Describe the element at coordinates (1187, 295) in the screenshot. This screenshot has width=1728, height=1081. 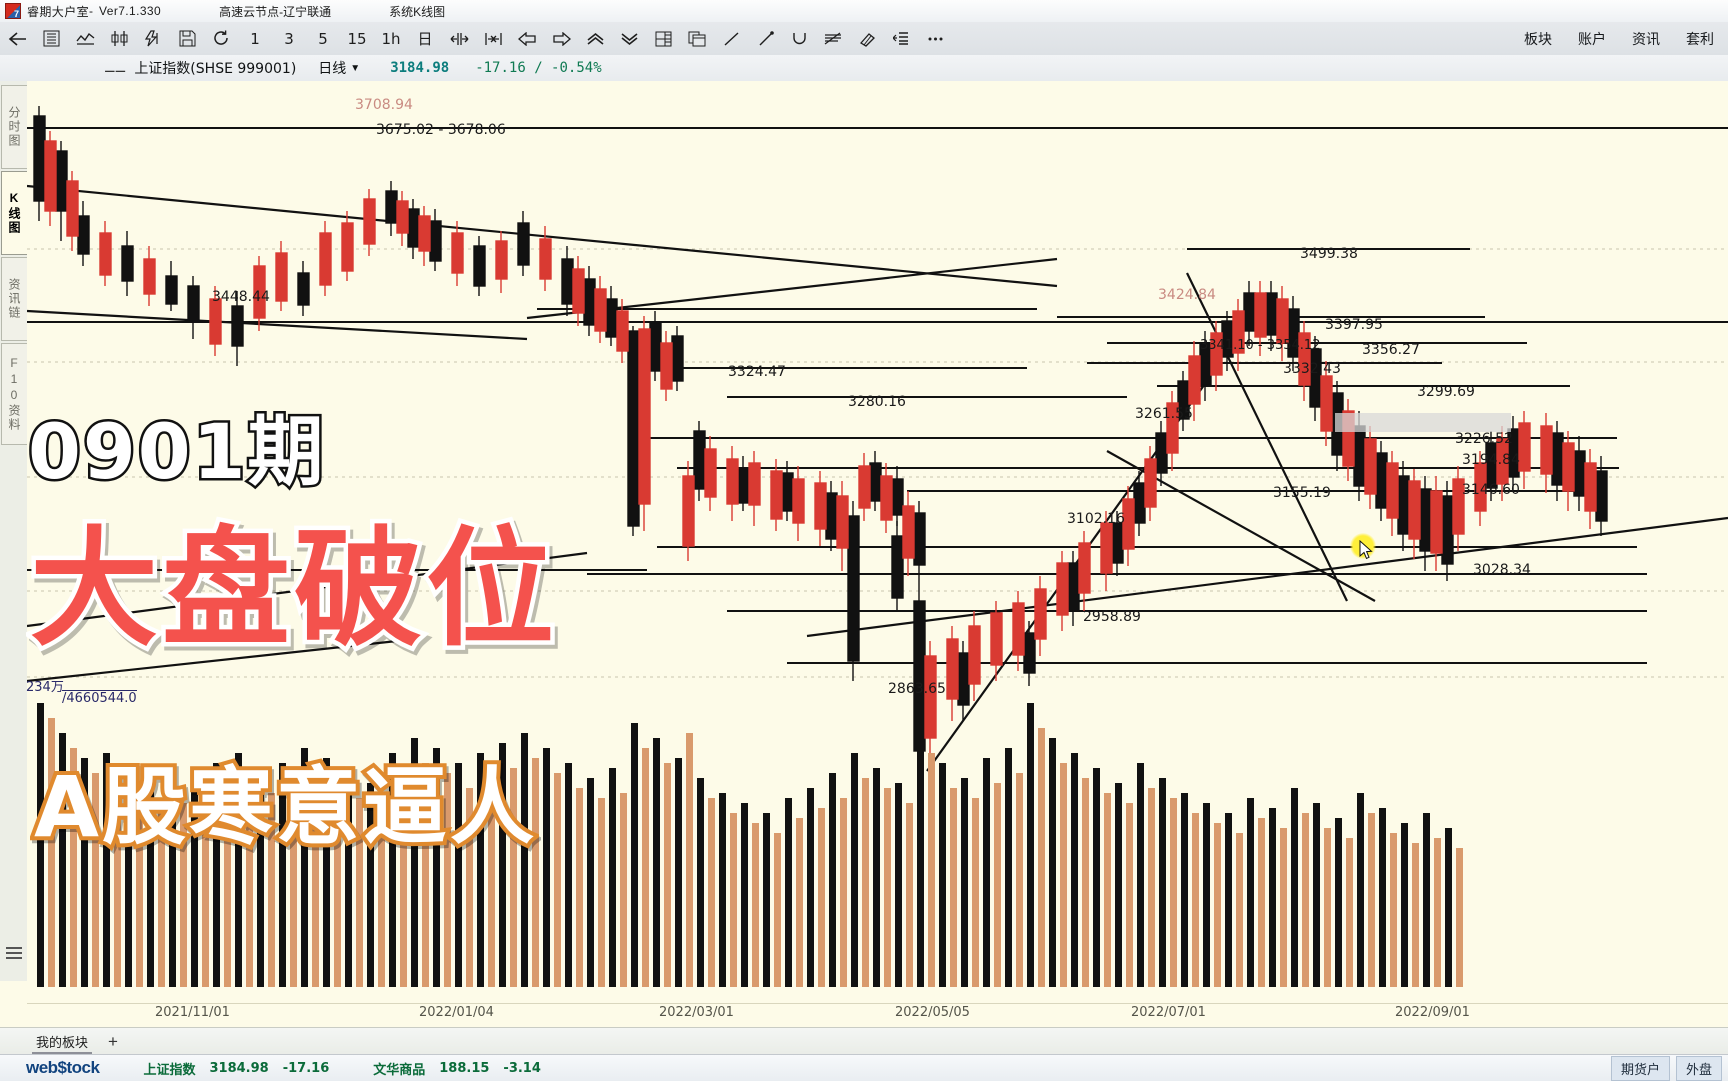
I see `price-label: 3424.84` at that location.